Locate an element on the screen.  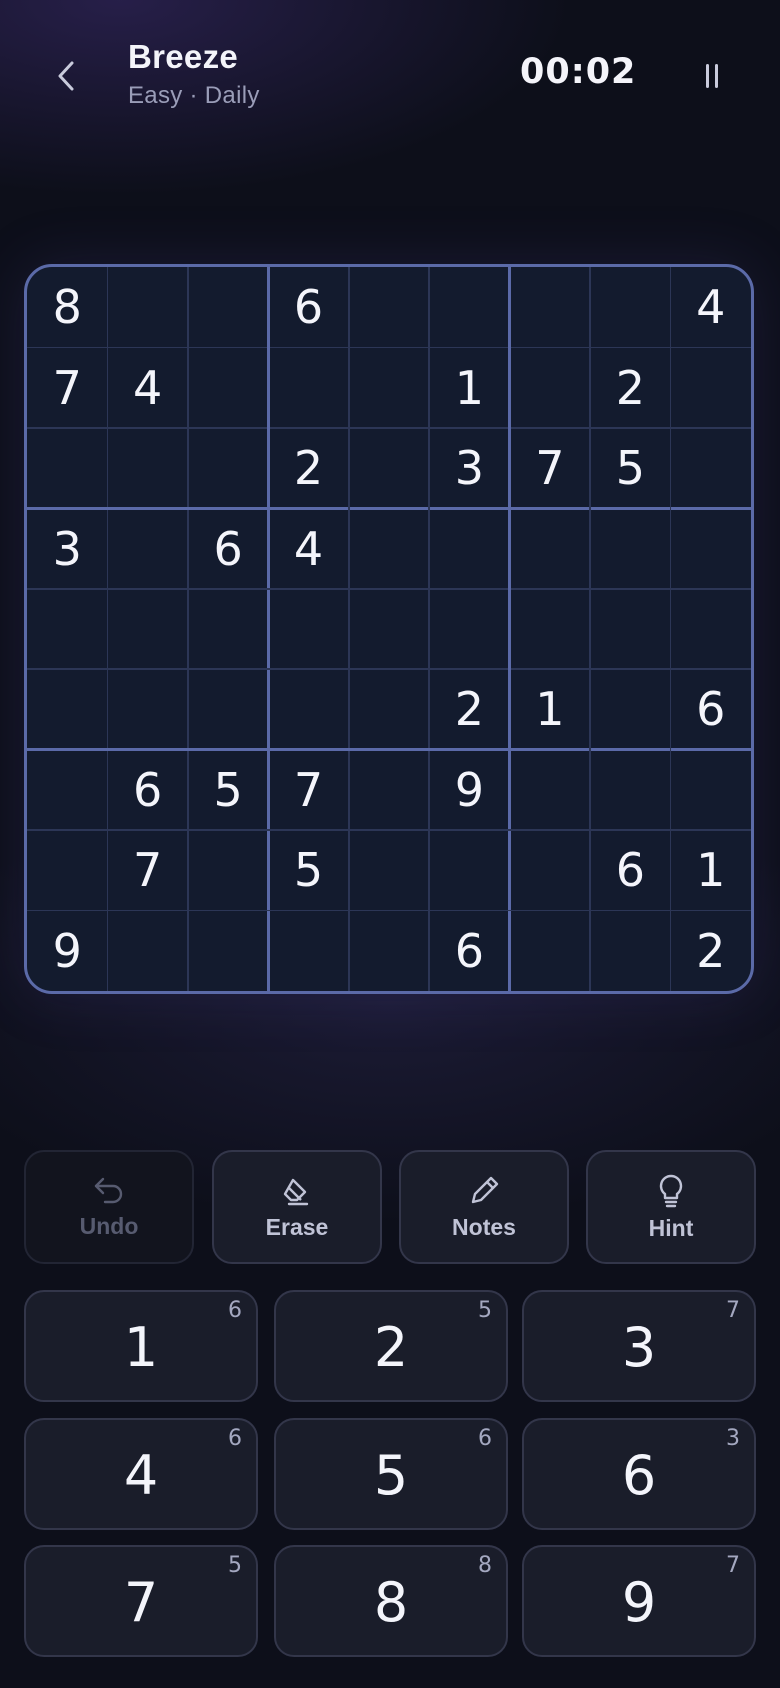
digit-key-8: 88 is located at coordinates (391, 1601).